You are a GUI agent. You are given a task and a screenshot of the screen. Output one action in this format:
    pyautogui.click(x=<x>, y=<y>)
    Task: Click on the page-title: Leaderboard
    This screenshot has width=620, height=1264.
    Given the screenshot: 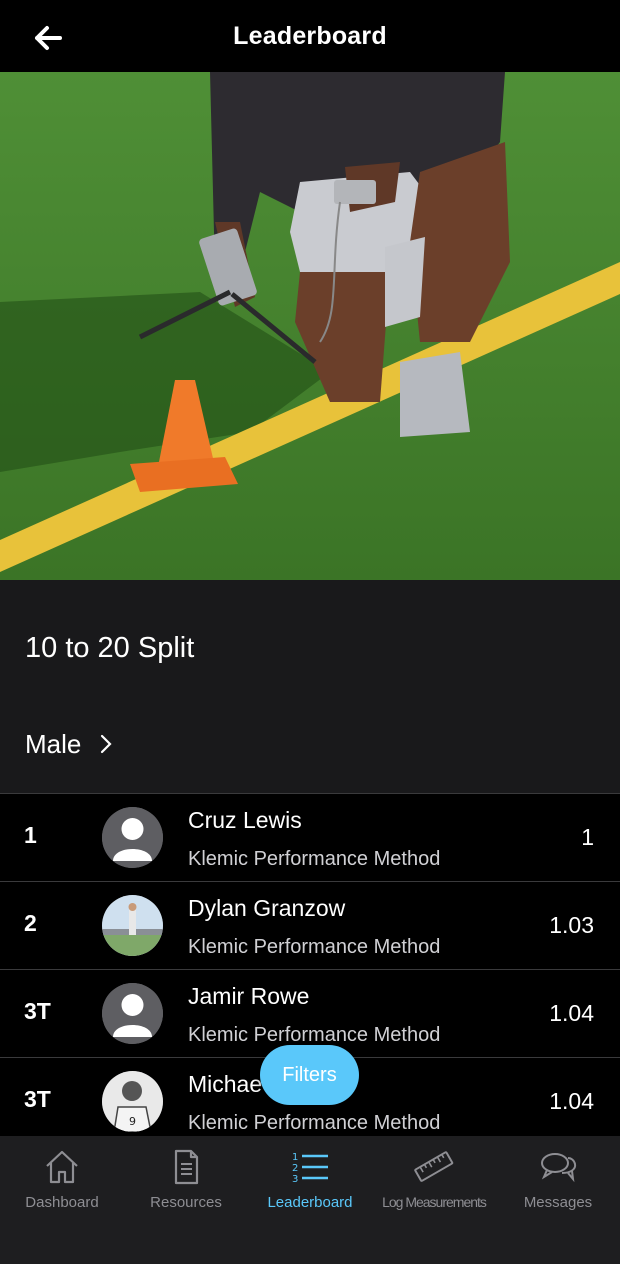 What is the action you would take?
    pyautogui.click(x=310, y=35)
    